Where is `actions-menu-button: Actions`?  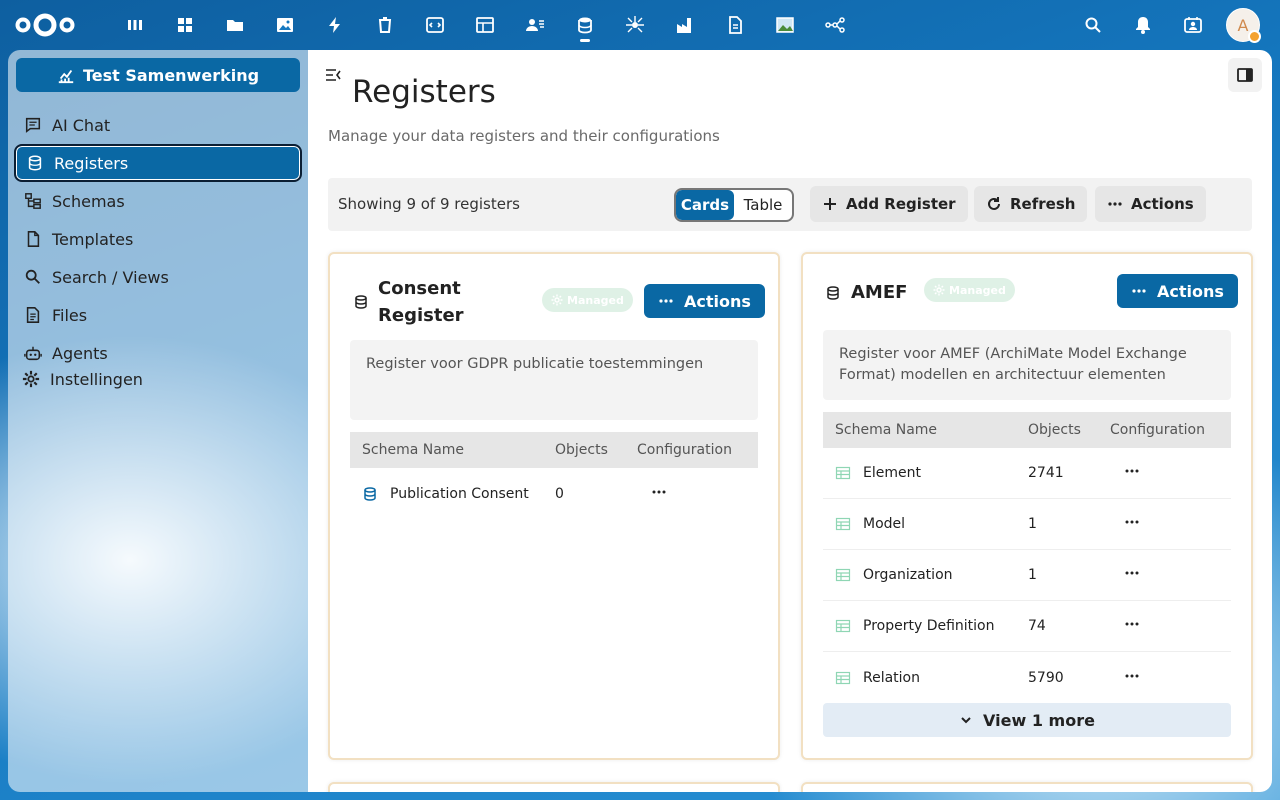 actions-menu-button: Actions is located at coordinates (1150, 204).